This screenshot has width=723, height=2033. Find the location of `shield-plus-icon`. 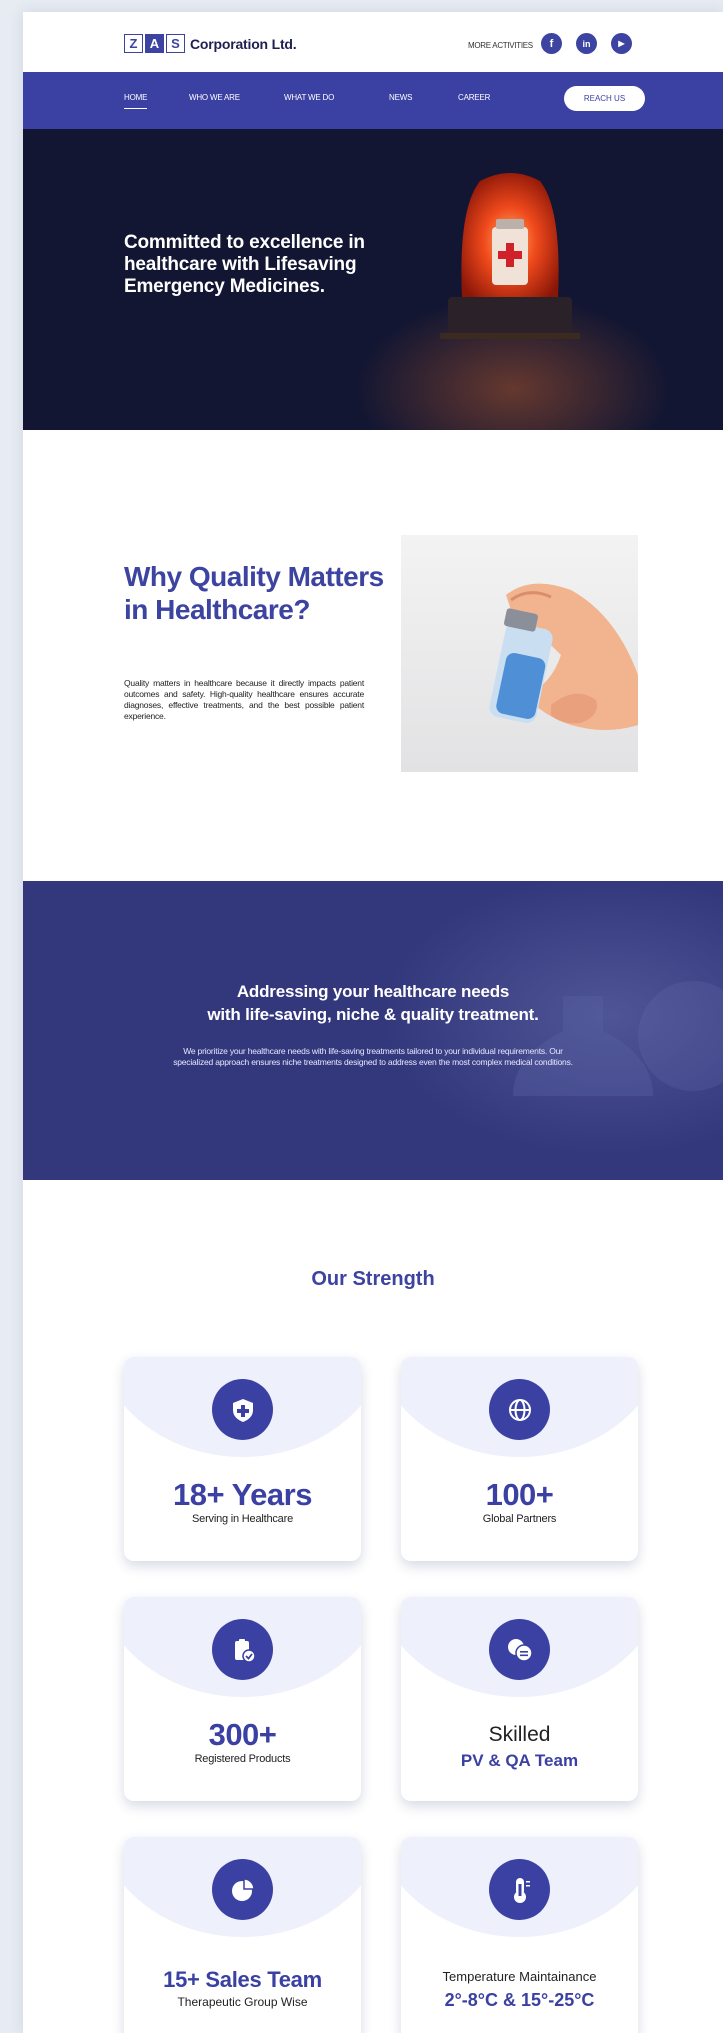

shield-plus-icon is located at coordinates (242, 1409).